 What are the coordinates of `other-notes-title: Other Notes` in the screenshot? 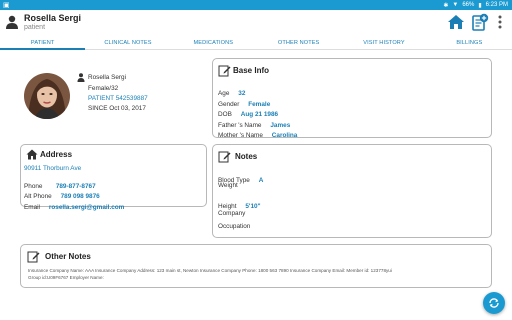 It's located at (68, 256).